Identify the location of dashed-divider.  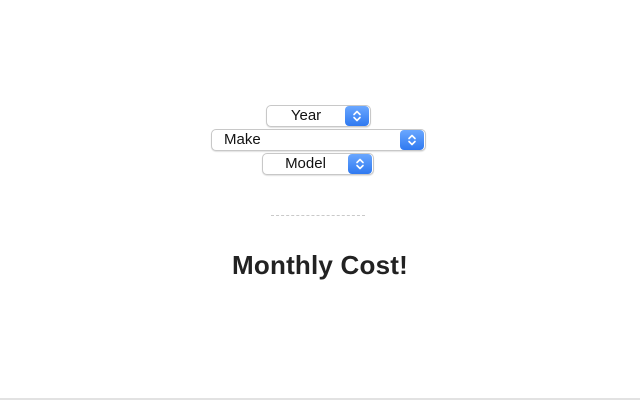
(318, 215).